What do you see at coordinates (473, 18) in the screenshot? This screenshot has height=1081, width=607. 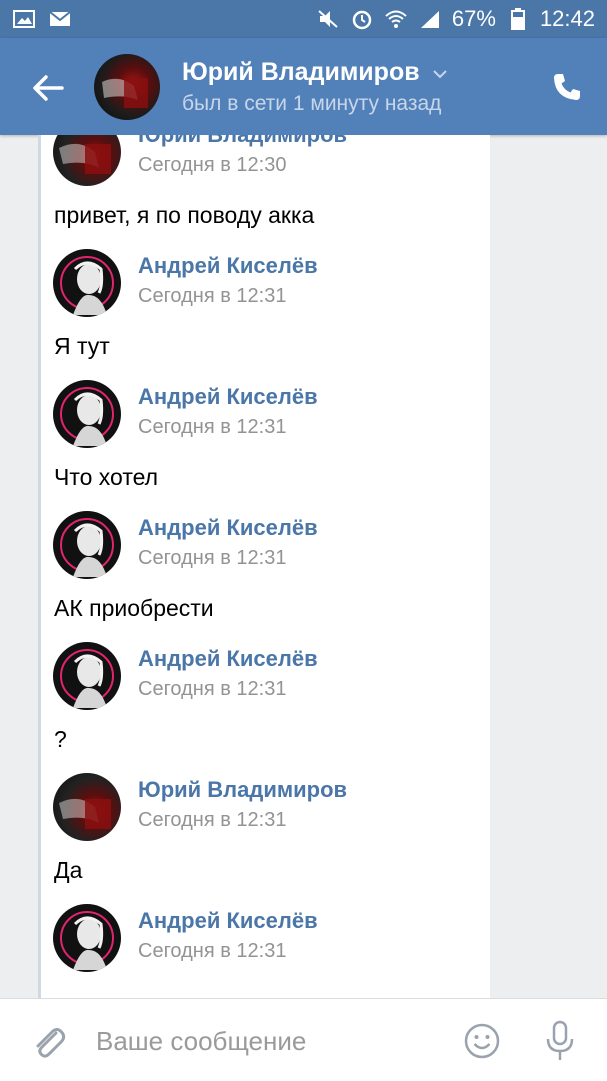 I see `battery-percent: 67%` at bounding box center [473, 18].